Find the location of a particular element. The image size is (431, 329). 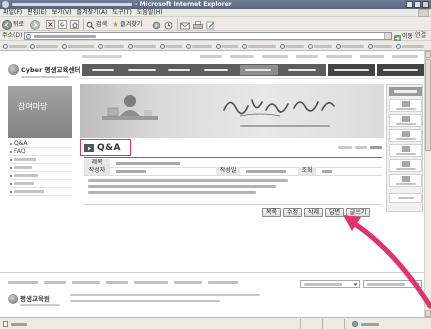

page-icon is located at coordinates (5, 324).